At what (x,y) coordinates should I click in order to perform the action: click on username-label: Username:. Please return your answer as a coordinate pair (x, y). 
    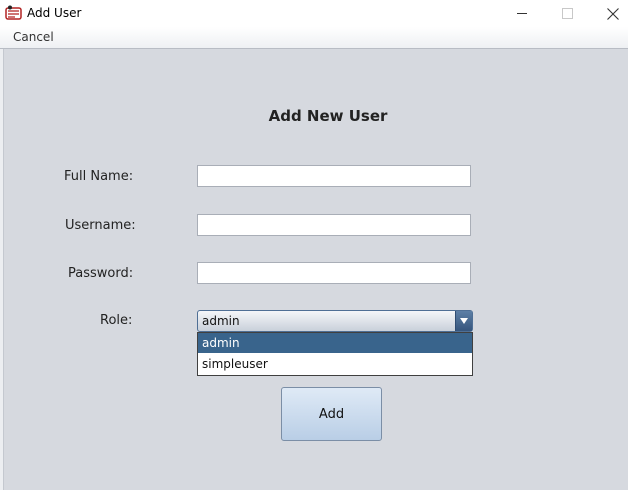
    Looking at the image, I should click on (100, 225).